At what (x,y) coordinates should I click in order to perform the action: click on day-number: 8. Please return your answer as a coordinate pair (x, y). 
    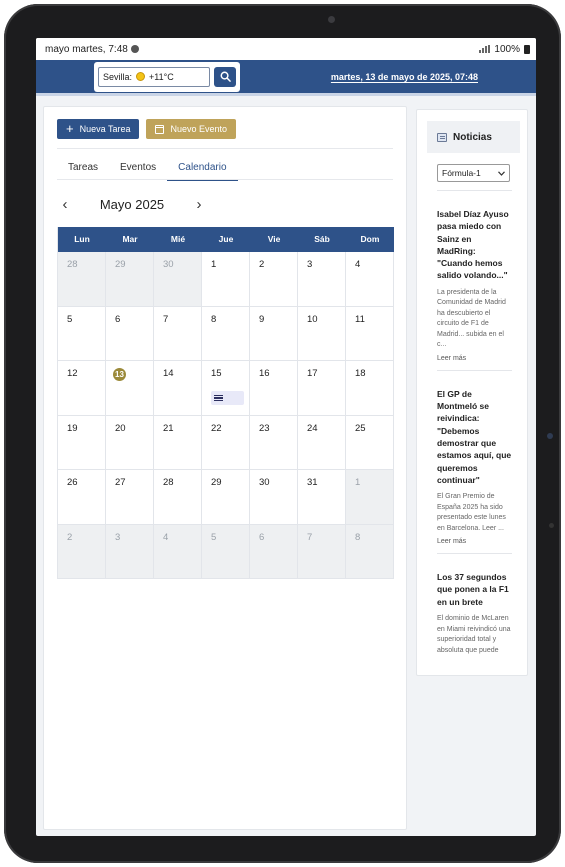
    Looking at the image, I should click on (214, 319).